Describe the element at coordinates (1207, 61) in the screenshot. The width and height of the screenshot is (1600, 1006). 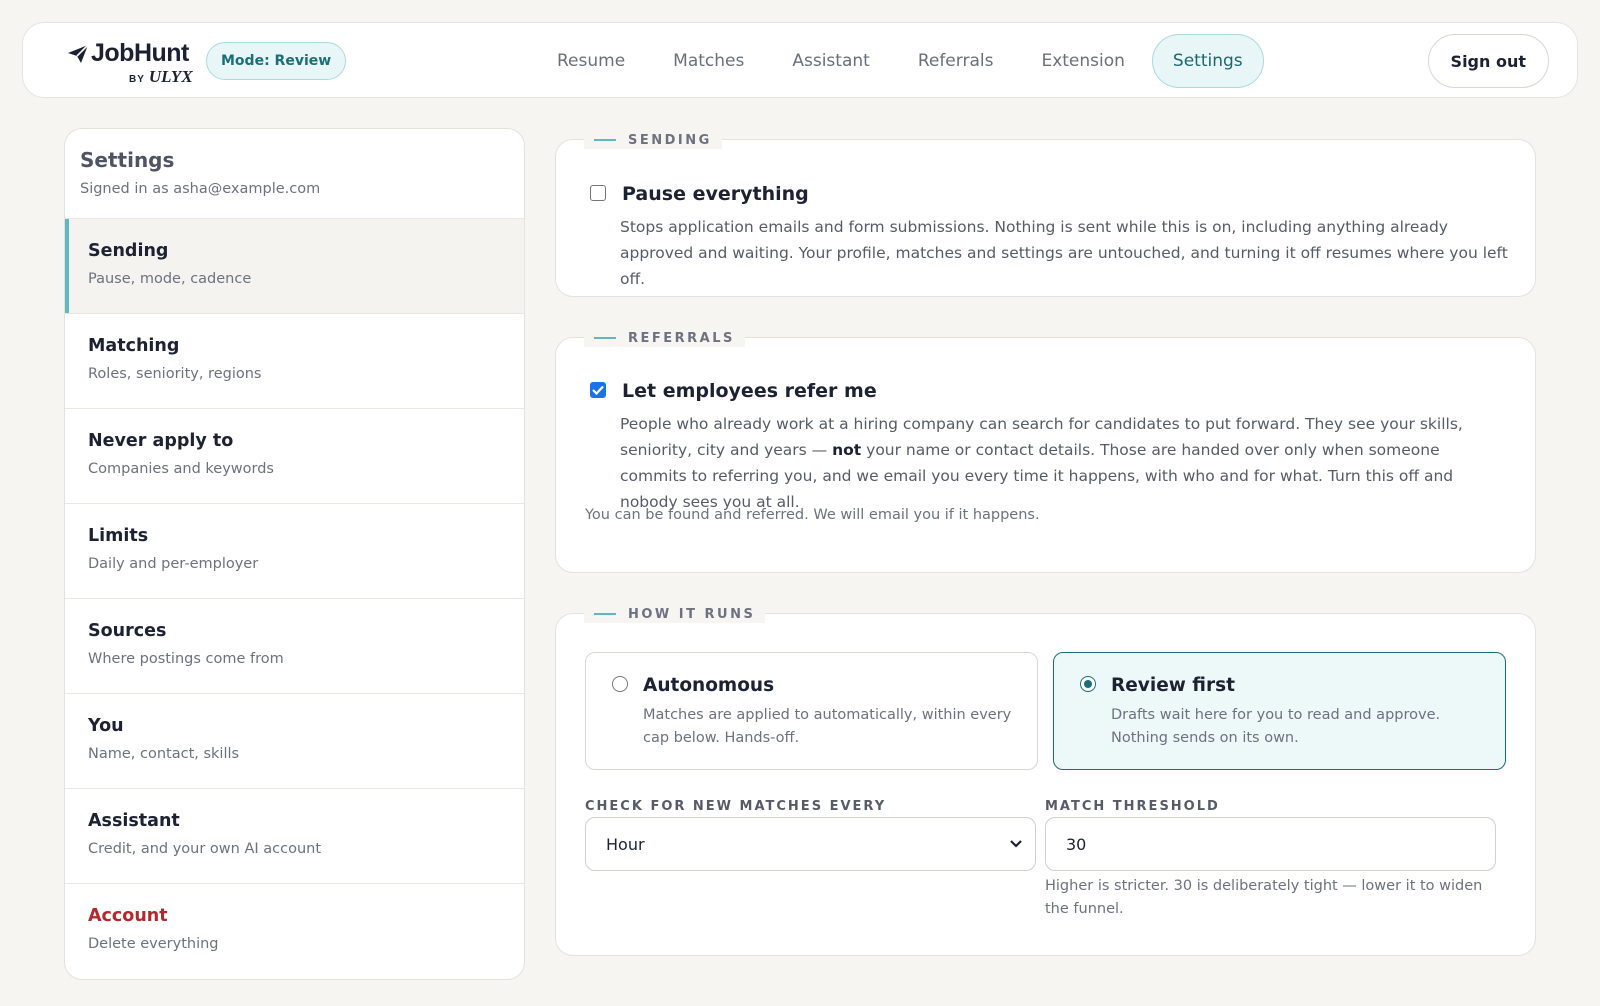
I see `tab-settings: Settings` at that location.